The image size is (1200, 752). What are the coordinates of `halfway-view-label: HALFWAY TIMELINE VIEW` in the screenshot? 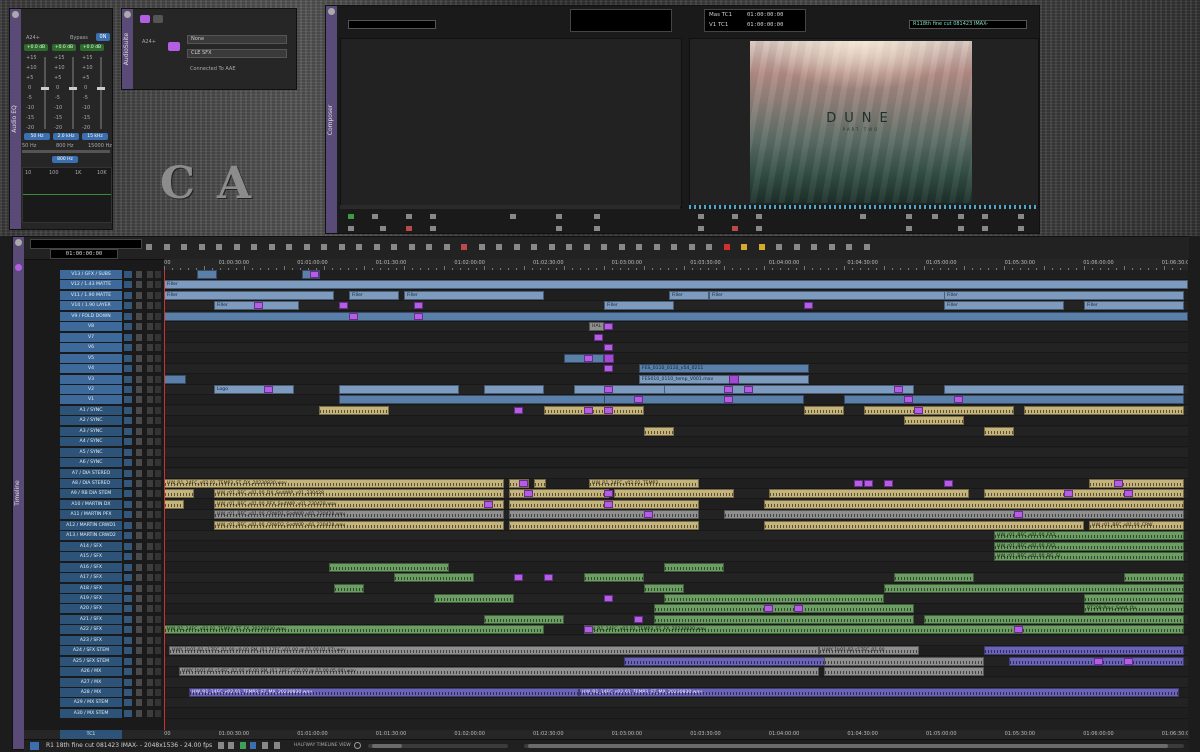 It's located at (322, 745).